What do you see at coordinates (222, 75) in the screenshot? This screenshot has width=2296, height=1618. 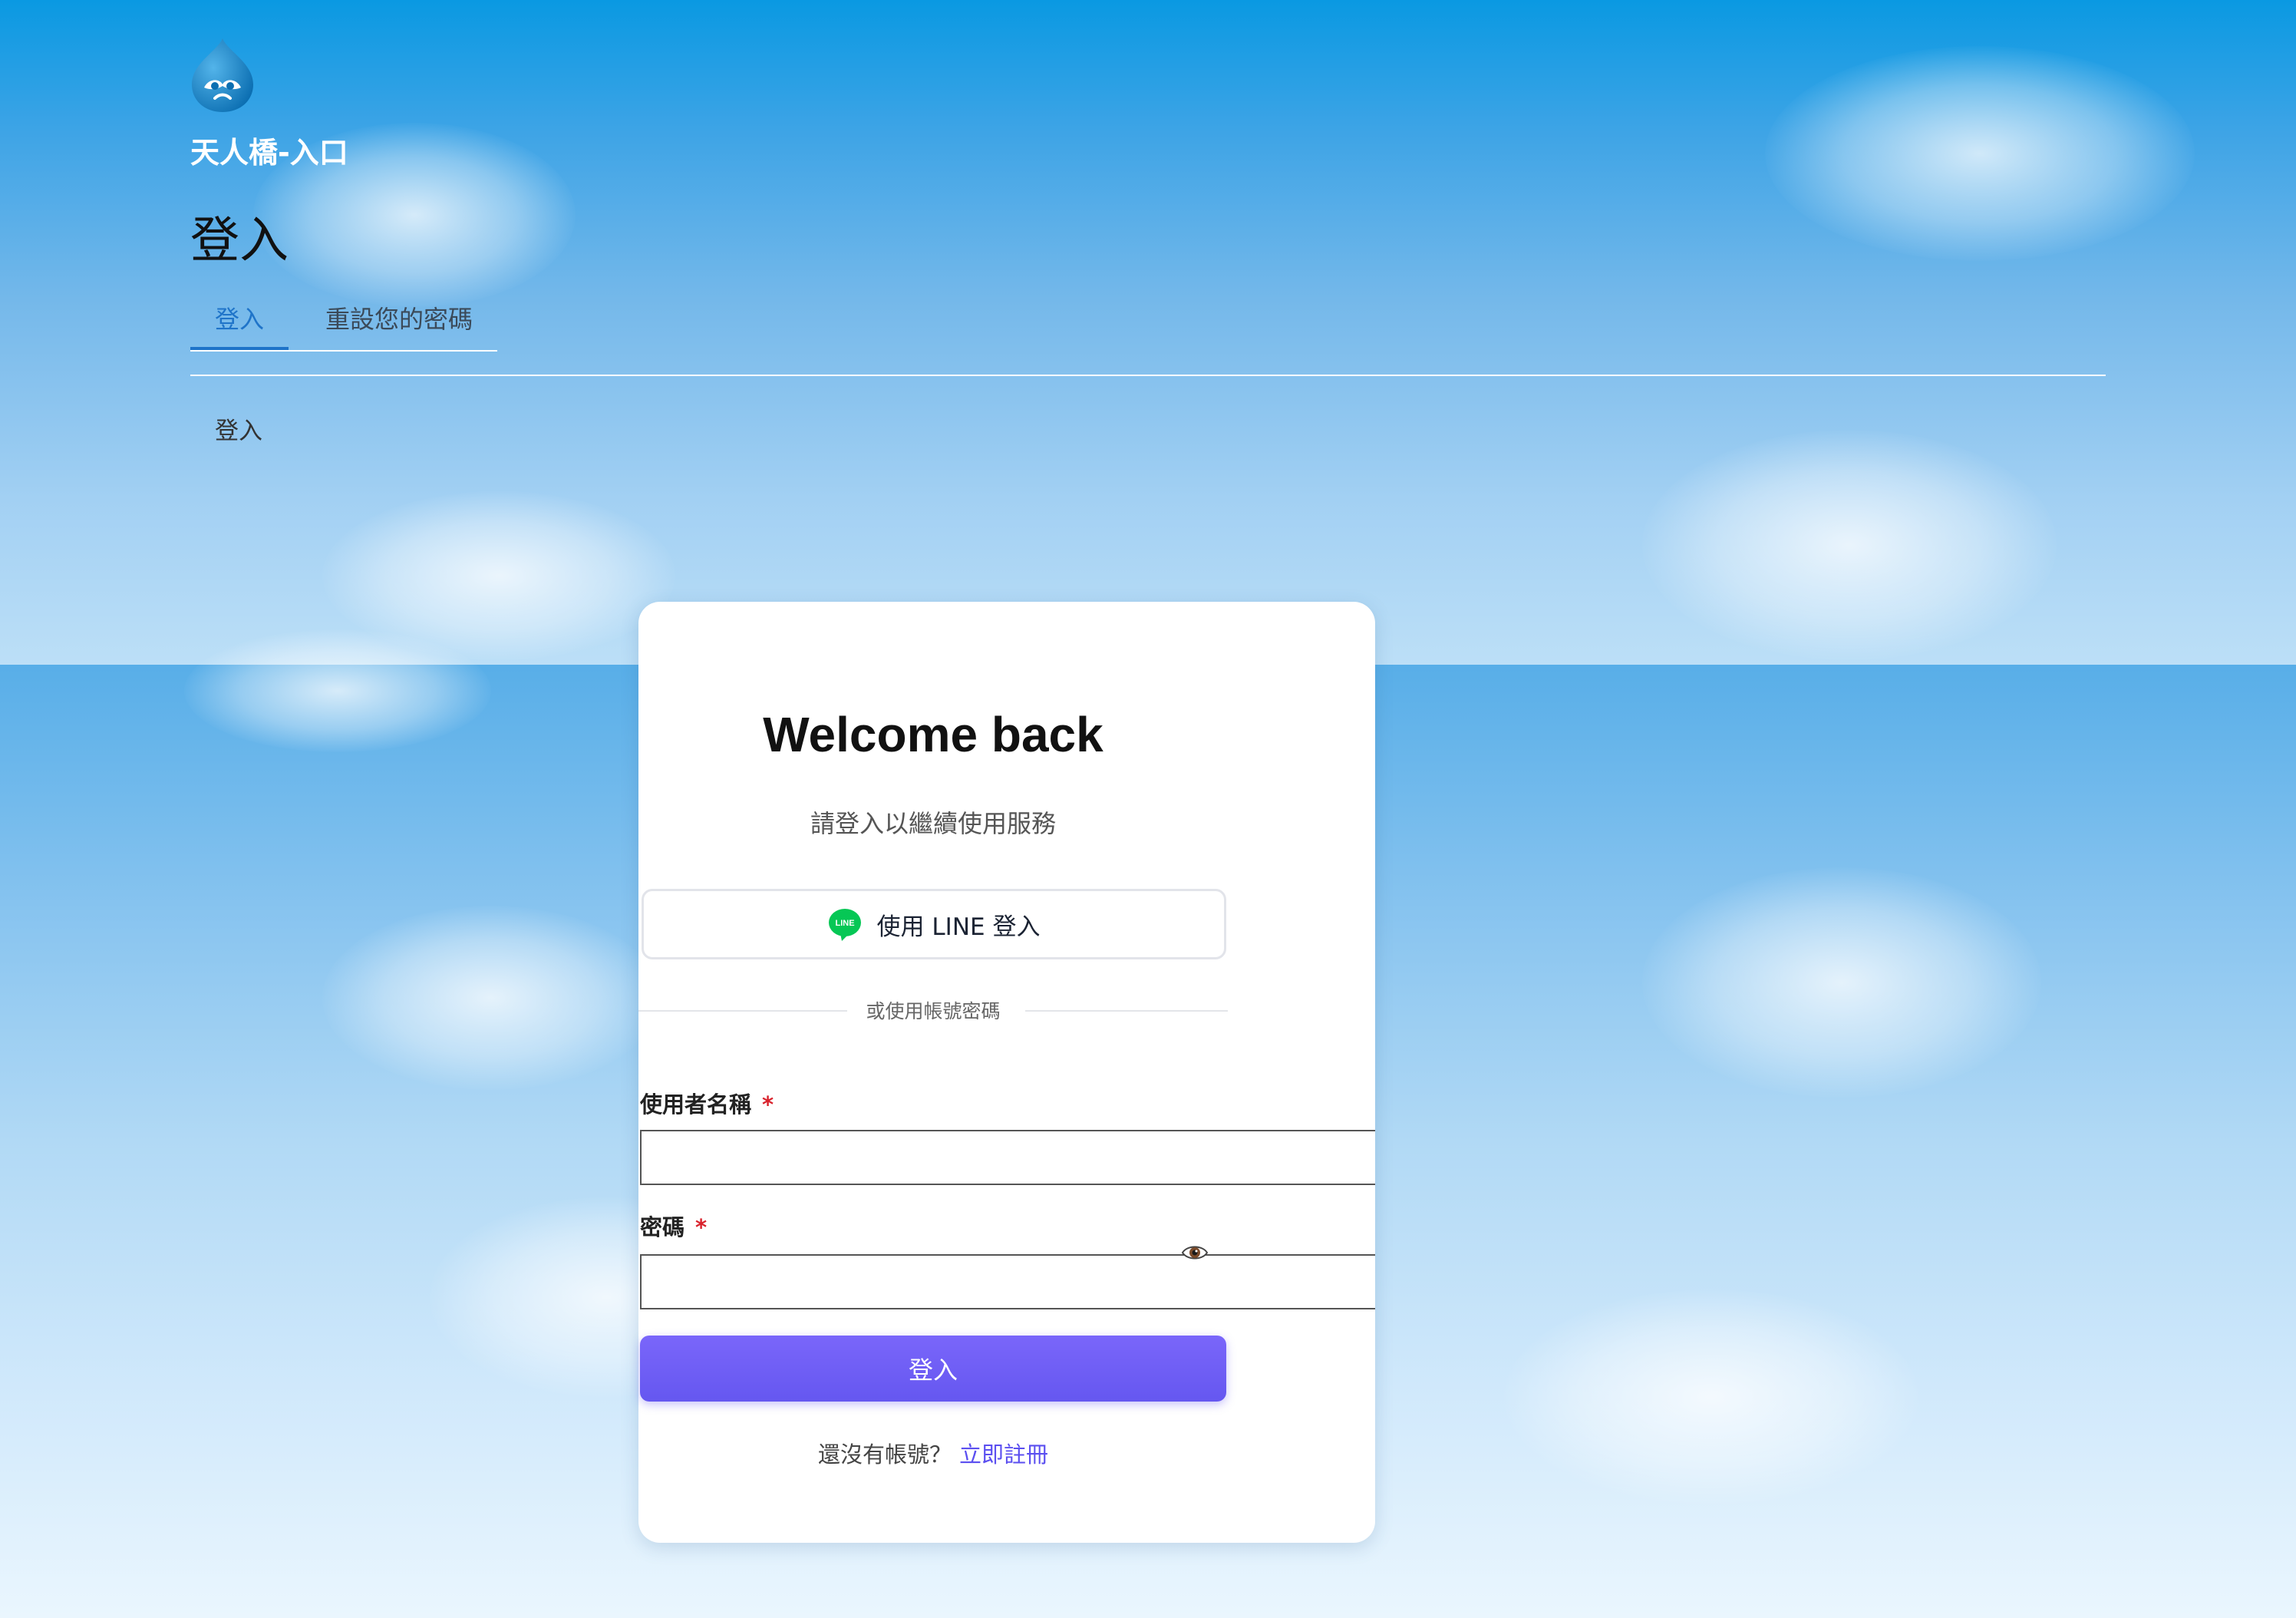 I see `drupal-drop-logo-icon` at bounding box center [222, 75].